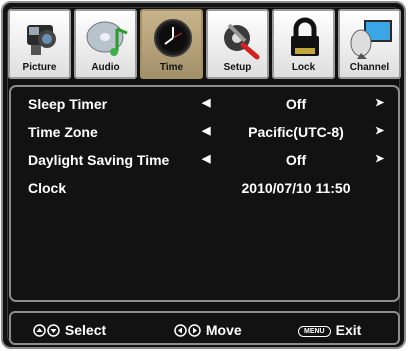  Describe the element at coordinates (305, 36) in the screenshot. I see `padlock-icon` at that location.